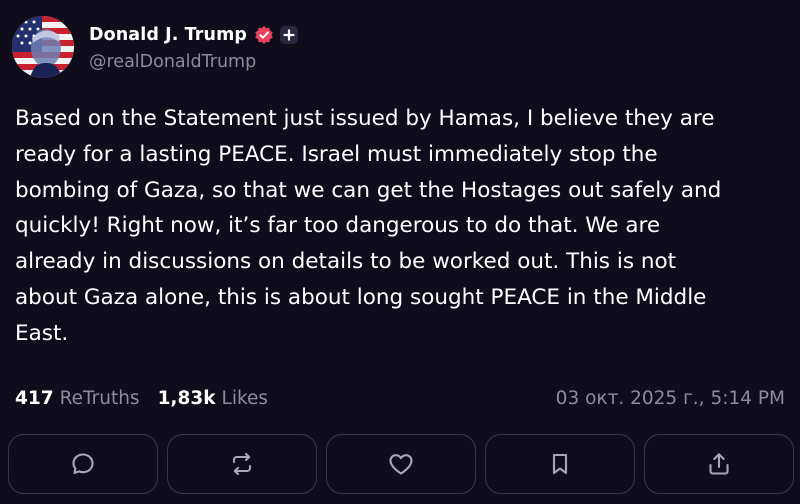  What do you see at coordinates (34, 398) in the screenshot?
I see `retruths-count: 417` at bounding box center [34, 398].